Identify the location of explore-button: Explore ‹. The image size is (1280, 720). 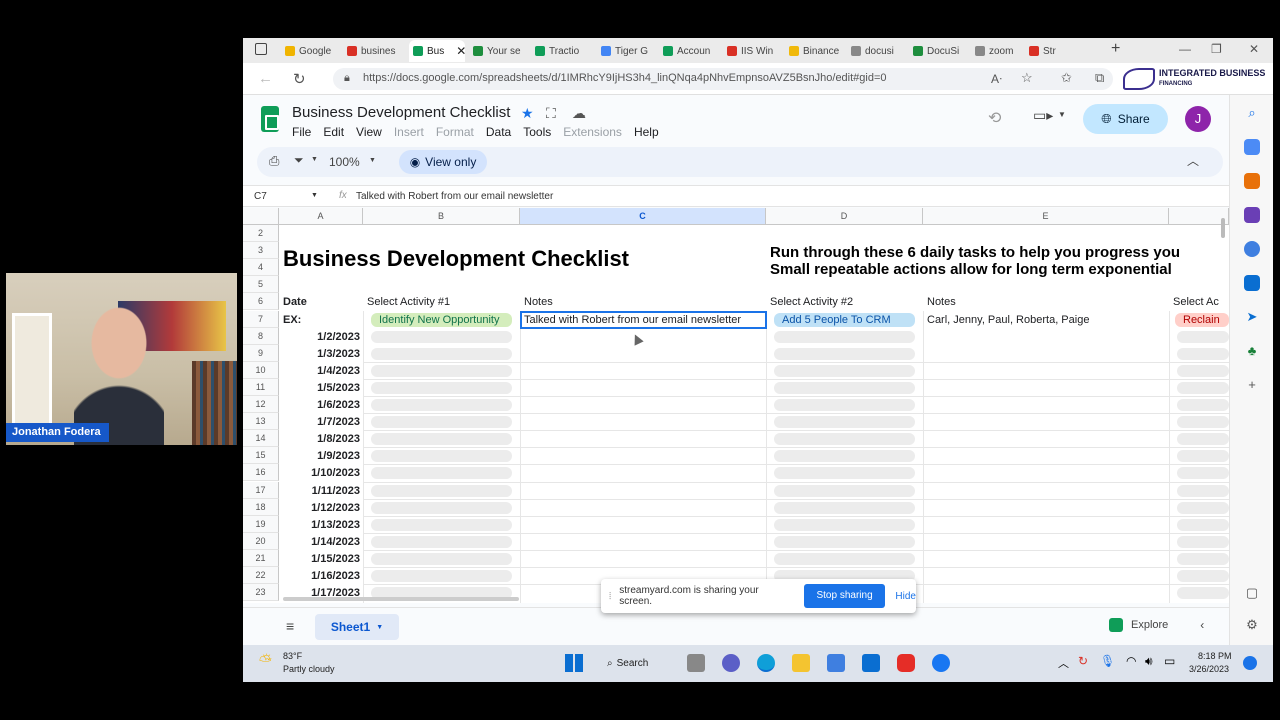
(1156, 625).